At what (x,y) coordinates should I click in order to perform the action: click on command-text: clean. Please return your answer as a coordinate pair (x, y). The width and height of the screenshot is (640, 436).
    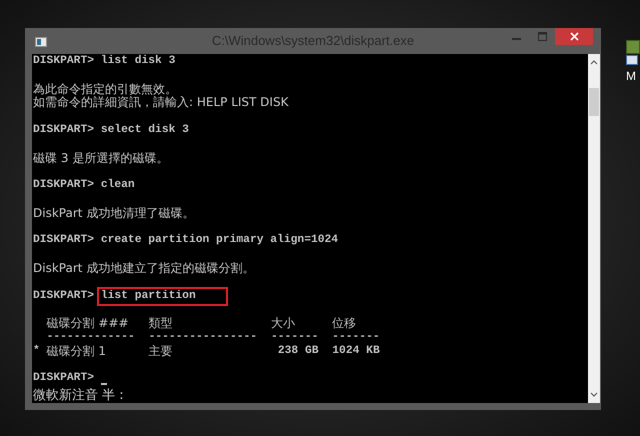
    Looking at the image, I should click on (117, 186).